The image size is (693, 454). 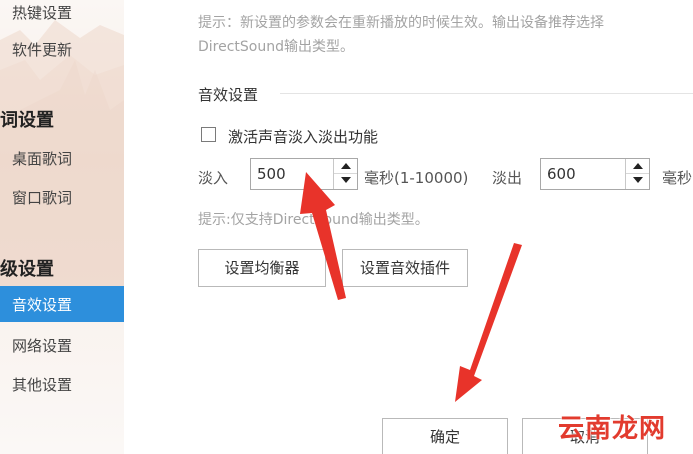 What do you see at coordinates (42, 158) in the screenshot?
I see `sidebar-item-desktop-lyrics: 桌面歌词` at bounding box center [42, 158].